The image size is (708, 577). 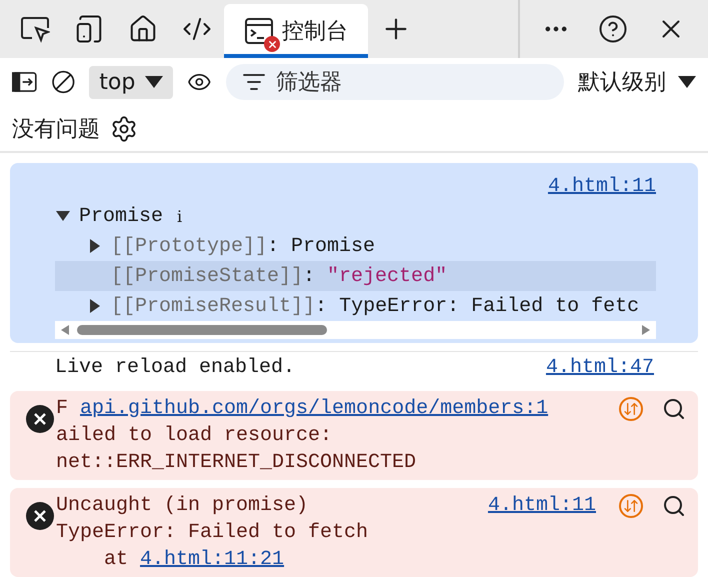 I want to click on source-link: api.github.com/orgs/lemoncode/members:1, so click(x=314, y=408).